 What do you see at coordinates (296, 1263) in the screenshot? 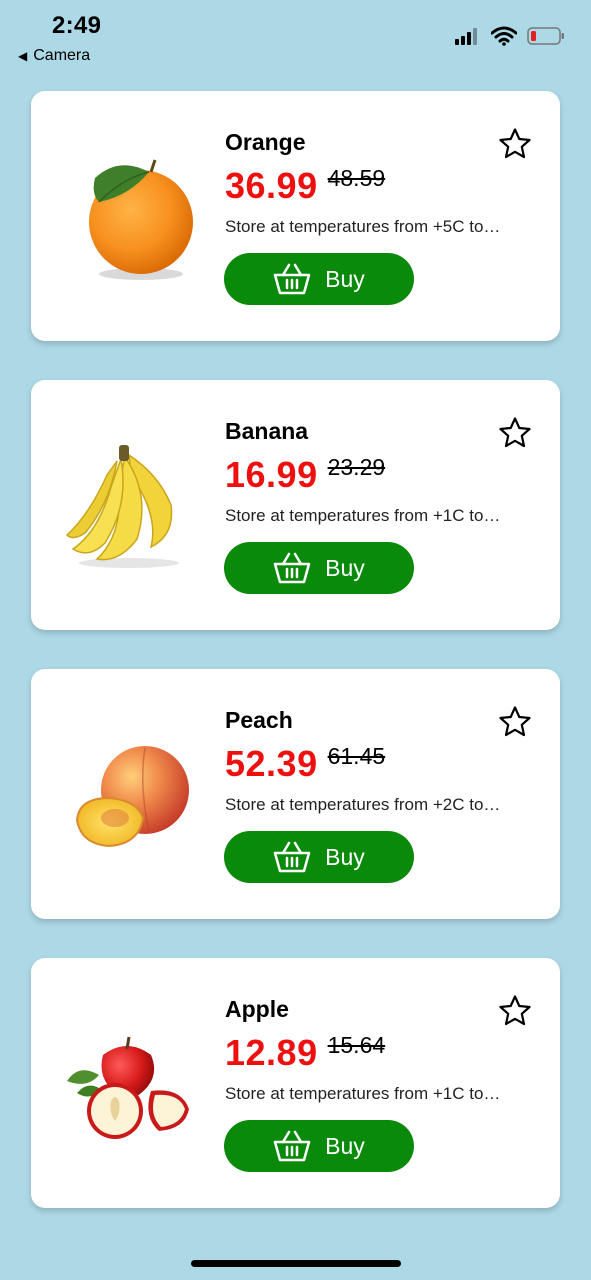
I see `home-indicator` at bounding box center [296, 1263].